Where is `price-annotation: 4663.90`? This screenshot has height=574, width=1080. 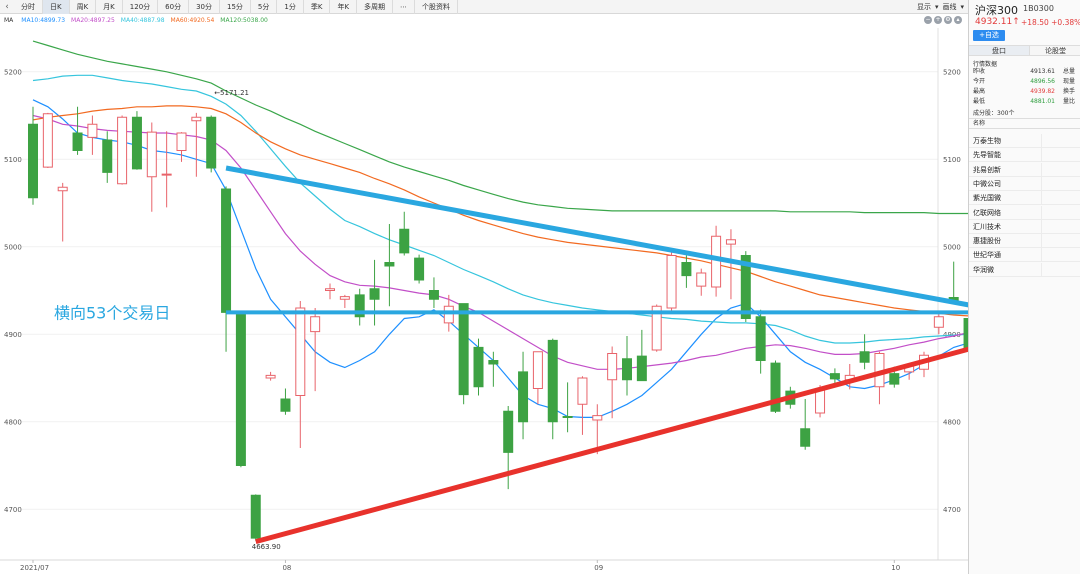
price-annotation: 4663.90 is located at coordinates (266, 547).